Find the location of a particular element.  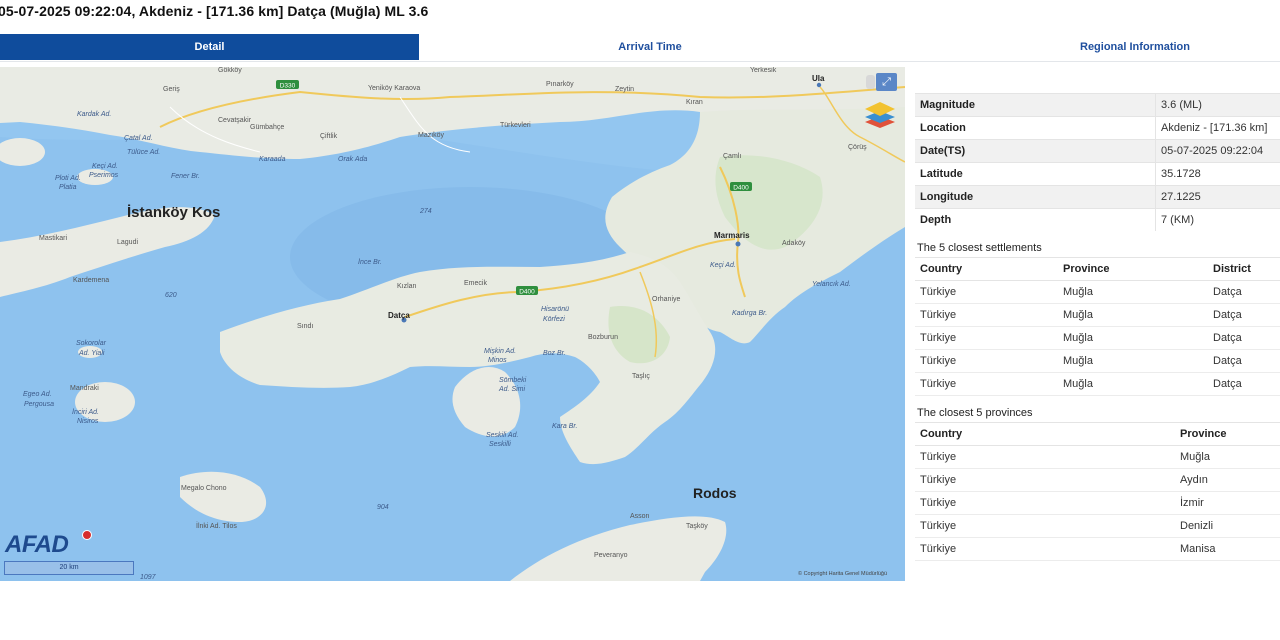

map-label: Kıran is located at coordinates (694, 102).